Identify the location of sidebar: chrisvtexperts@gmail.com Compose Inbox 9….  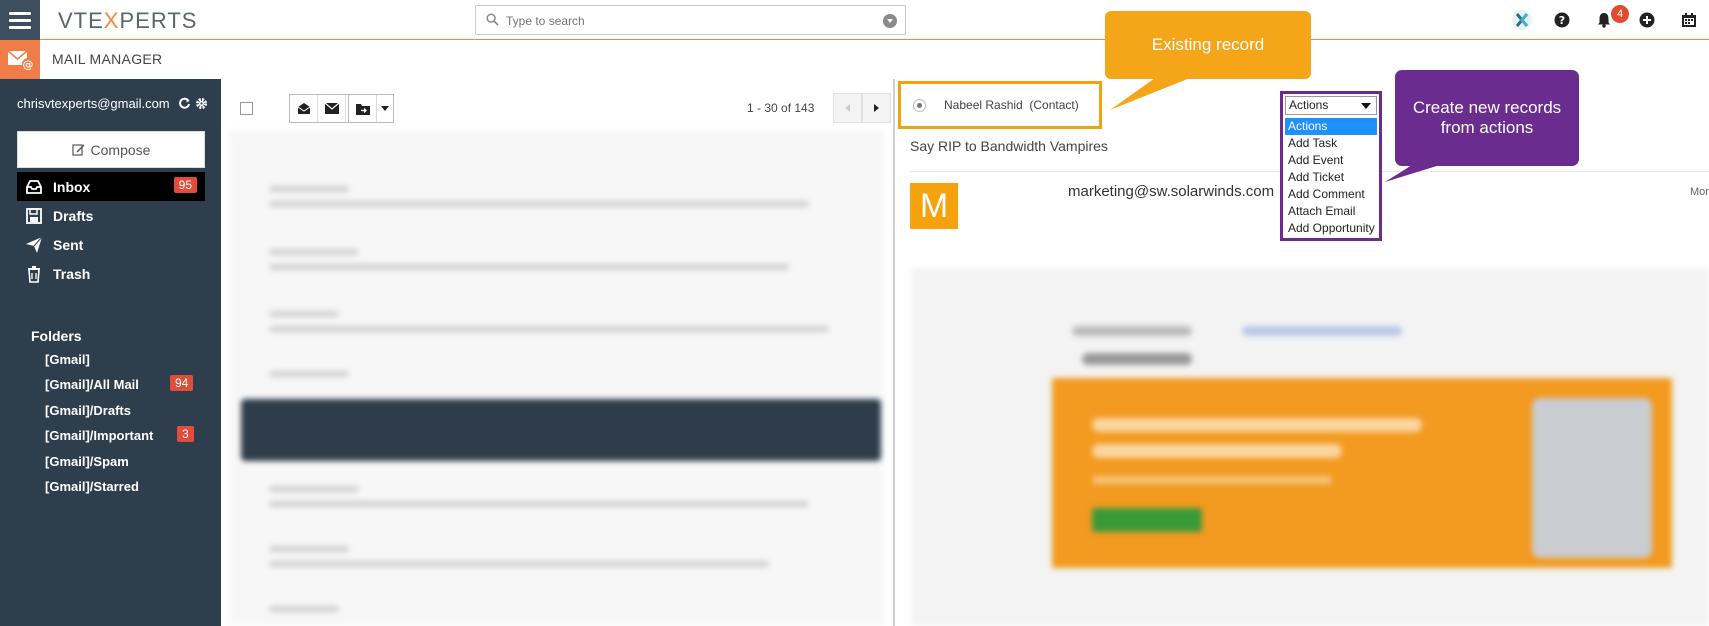
(110, 352).